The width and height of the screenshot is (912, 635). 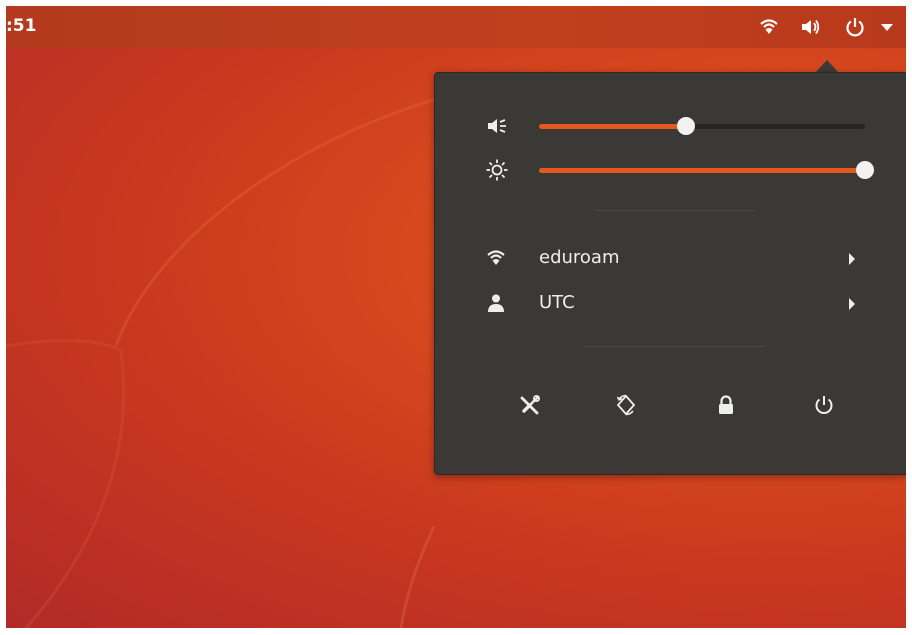 What do you see at coordinates (579, 257) in the screenshot?
I see `wifi-network-label: eduroam` at bounding box center [579, 257].